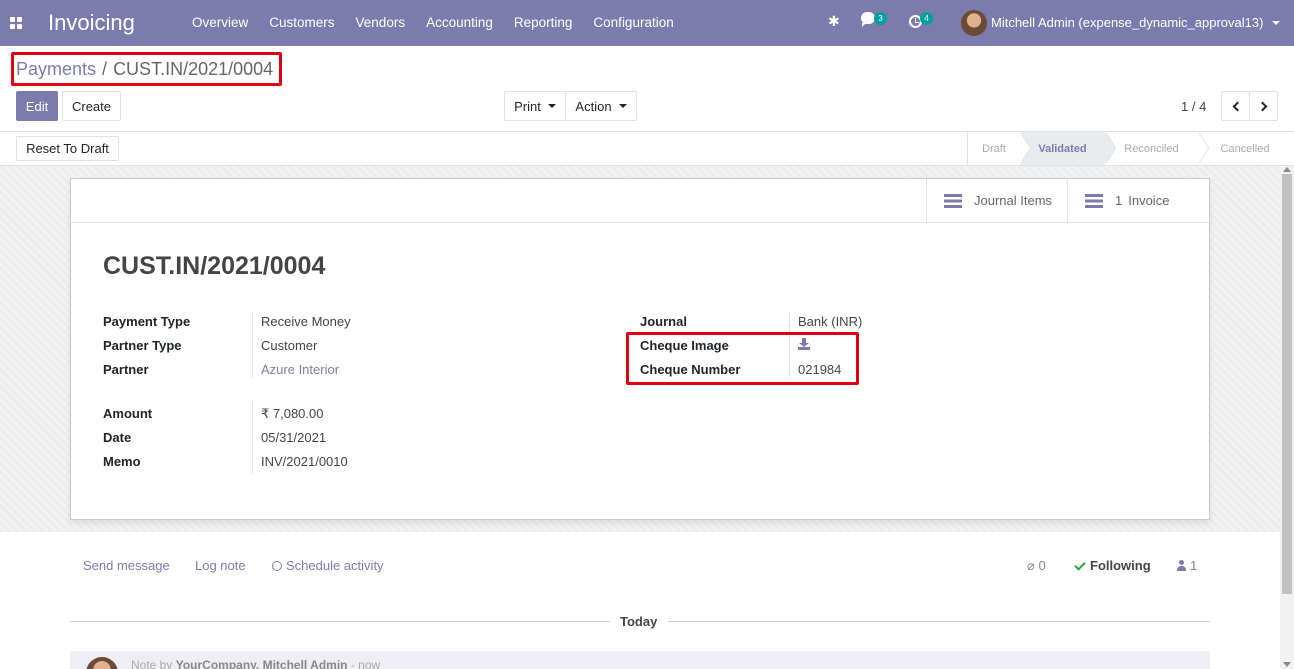 The image size is (1294, 669). I want to click on journal-items-button: Journal Items, so click(997, 200).